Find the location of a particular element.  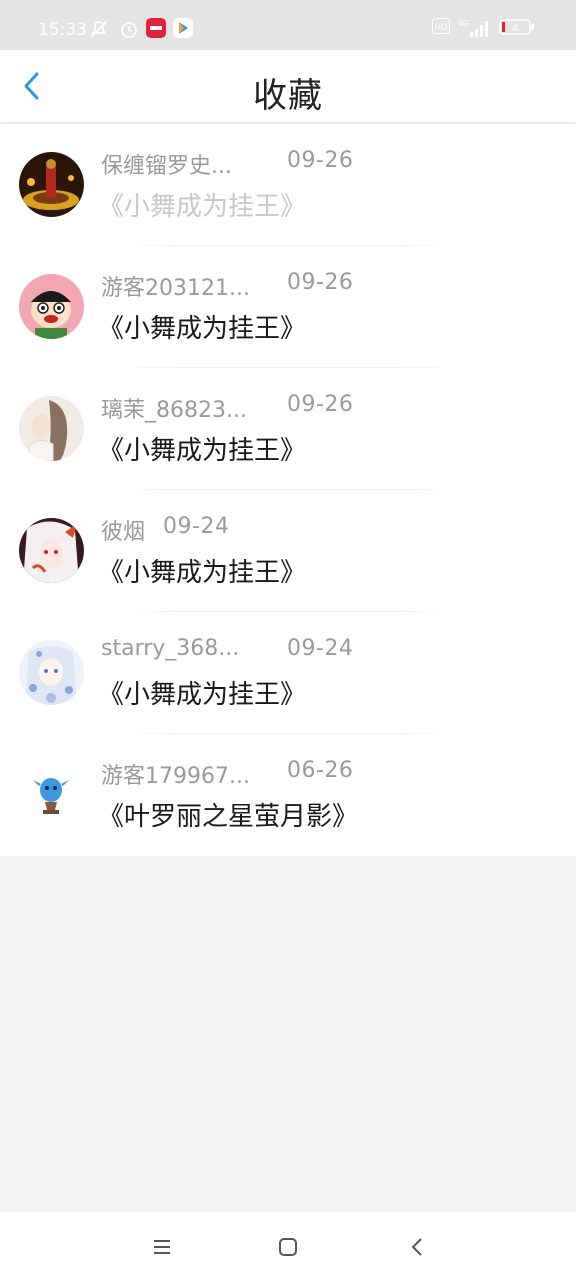

menu-button is located at coordinates (162, 1247).